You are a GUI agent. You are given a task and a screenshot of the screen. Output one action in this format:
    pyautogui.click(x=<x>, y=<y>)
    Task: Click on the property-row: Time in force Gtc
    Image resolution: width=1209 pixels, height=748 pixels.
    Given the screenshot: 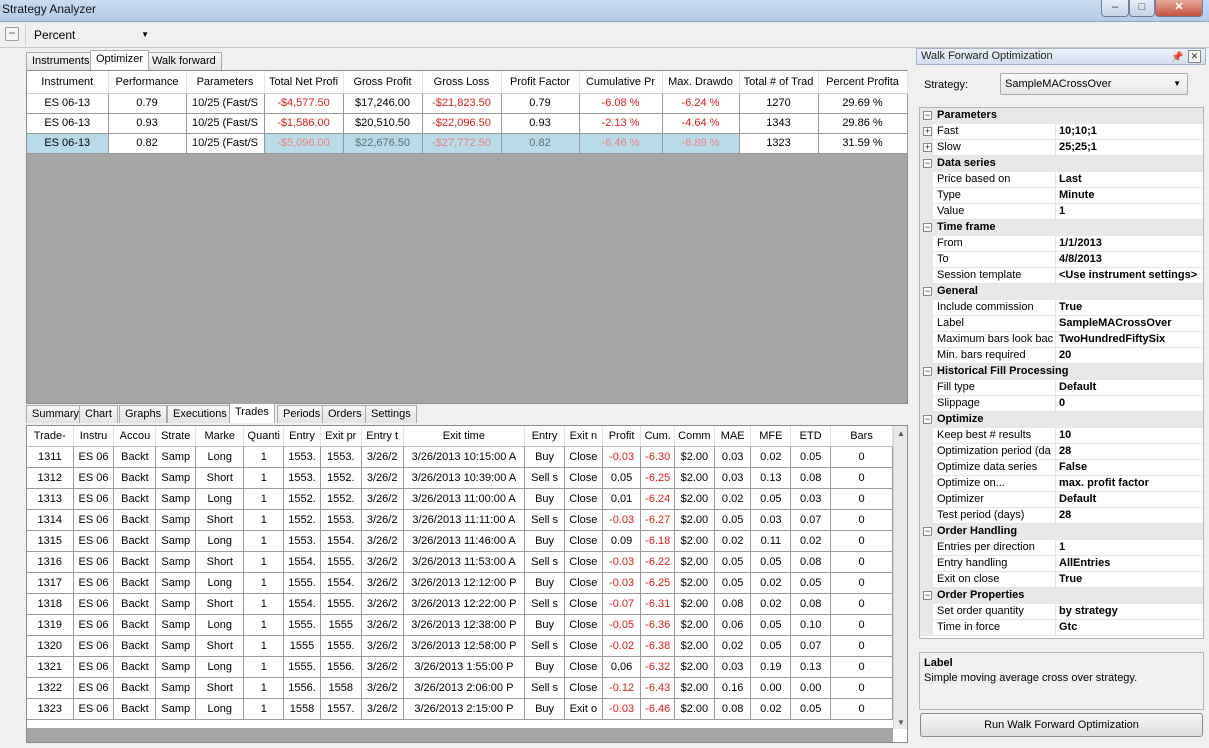 What is the action you would take?
    pyautogui.click(x=1061, y=628)
    